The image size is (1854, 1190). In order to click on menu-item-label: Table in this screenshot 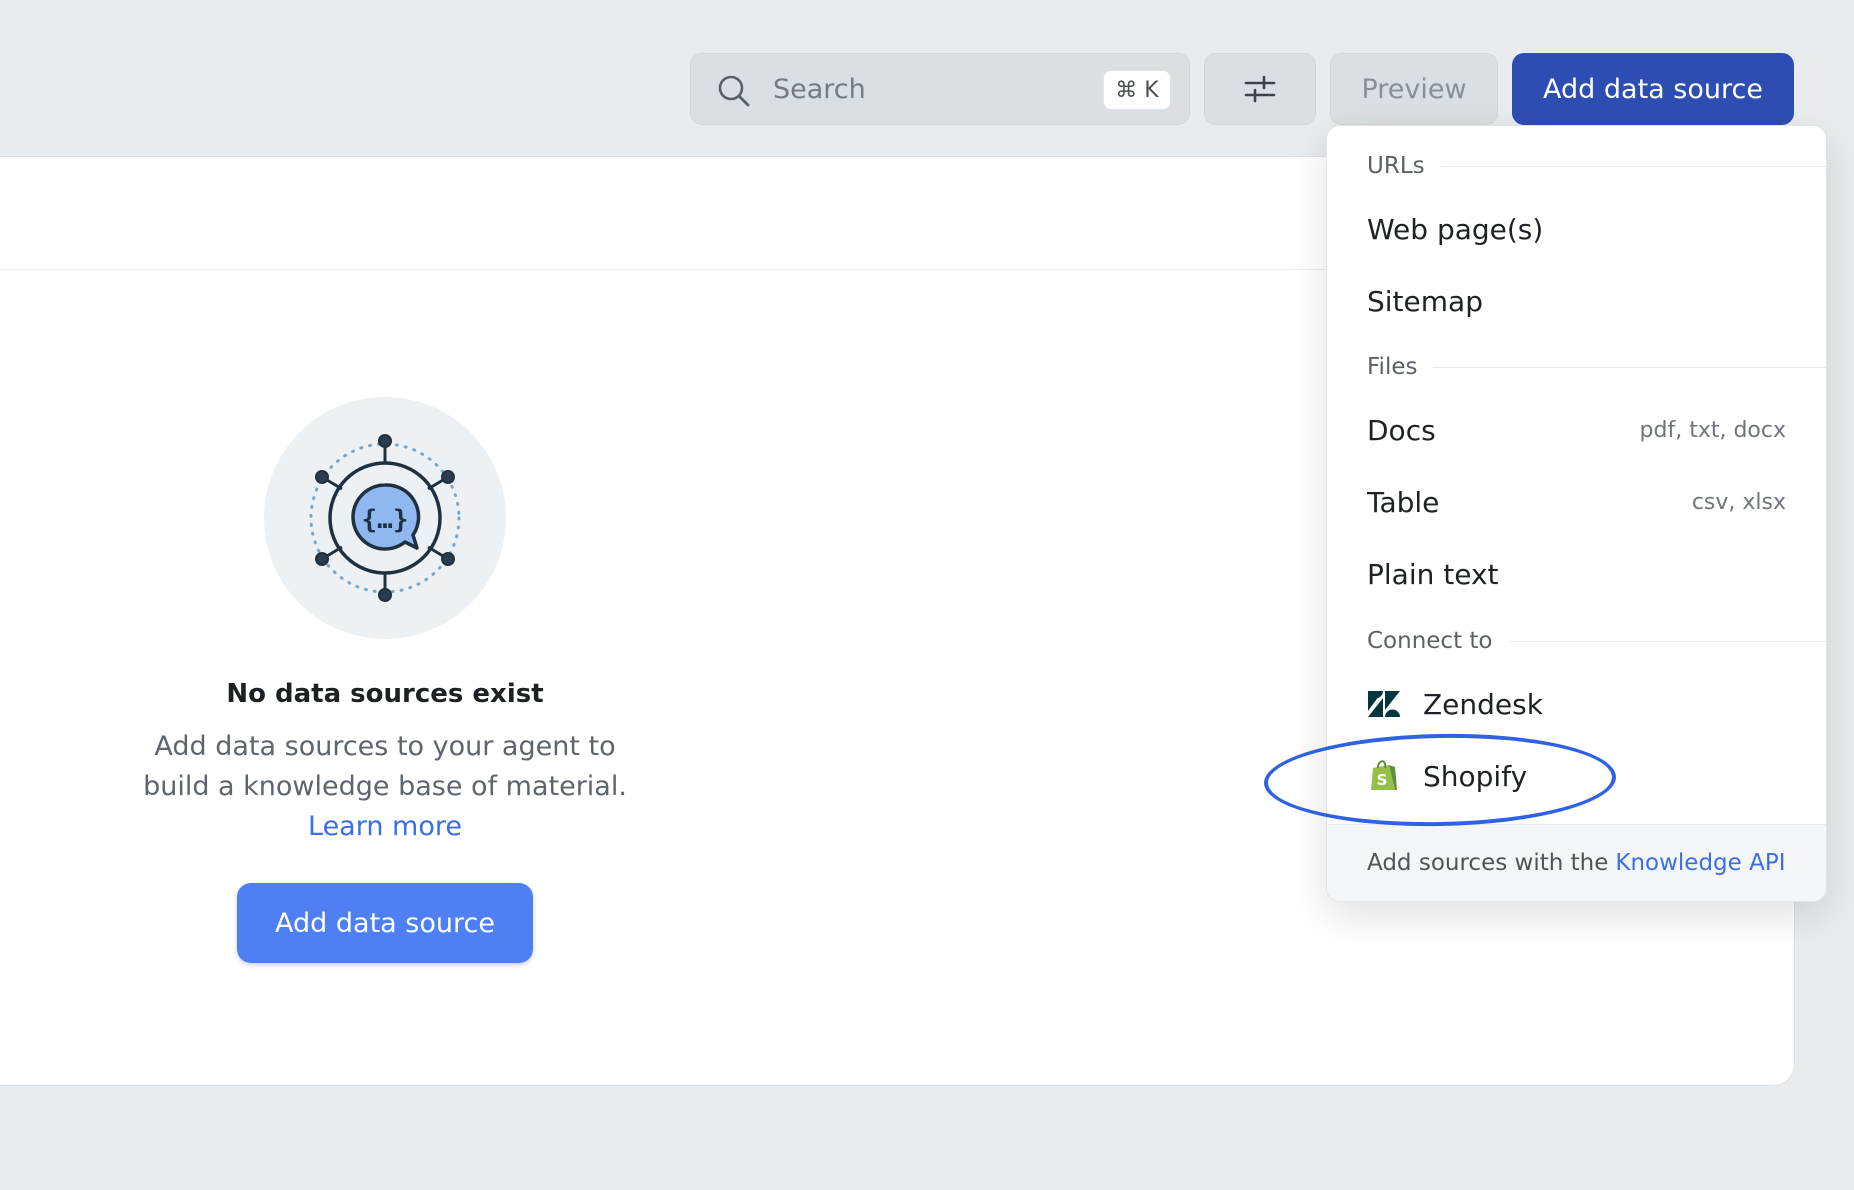, I will do `click(1403, 502)`.